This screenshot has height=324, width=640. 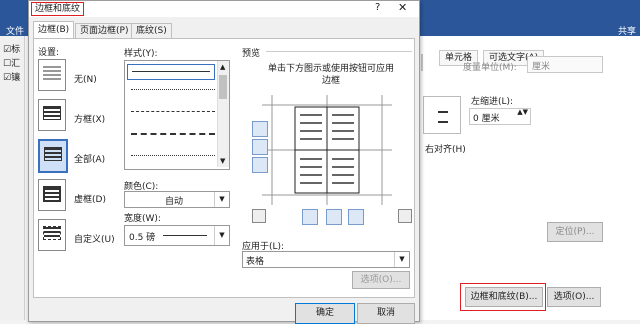 What do you see at coordinates (260, 129) in the screenshot?
I see `top-border-button` at bounding box center [260, 129].